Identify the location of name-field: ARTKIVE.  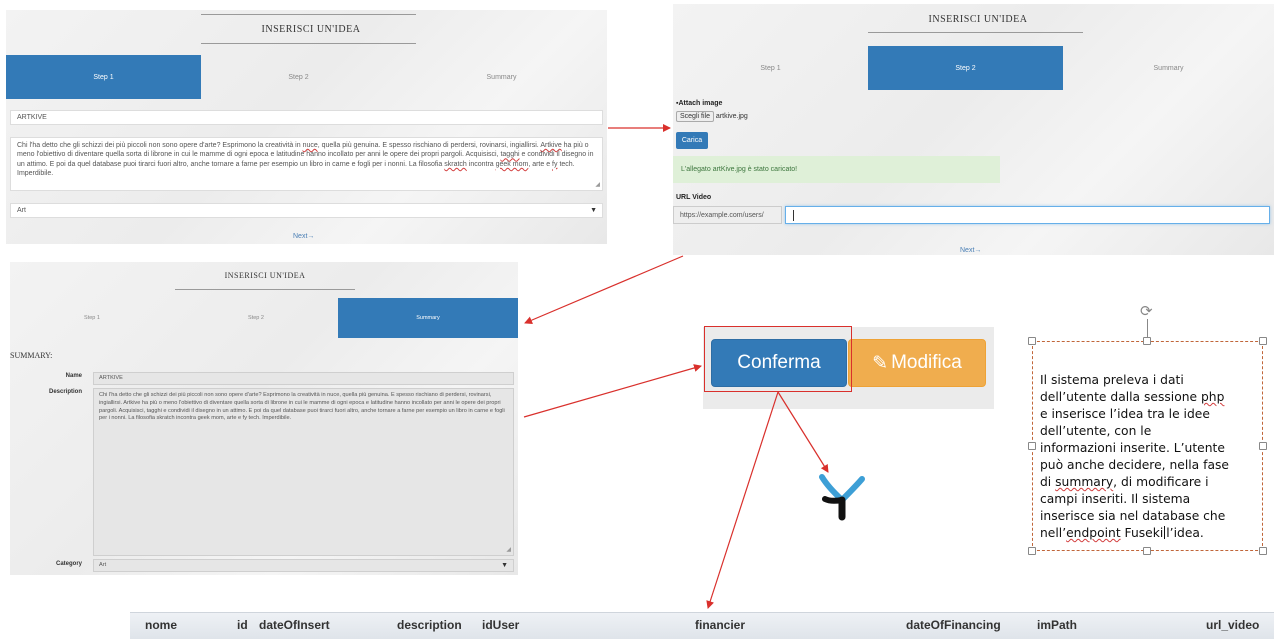
(303, 378).